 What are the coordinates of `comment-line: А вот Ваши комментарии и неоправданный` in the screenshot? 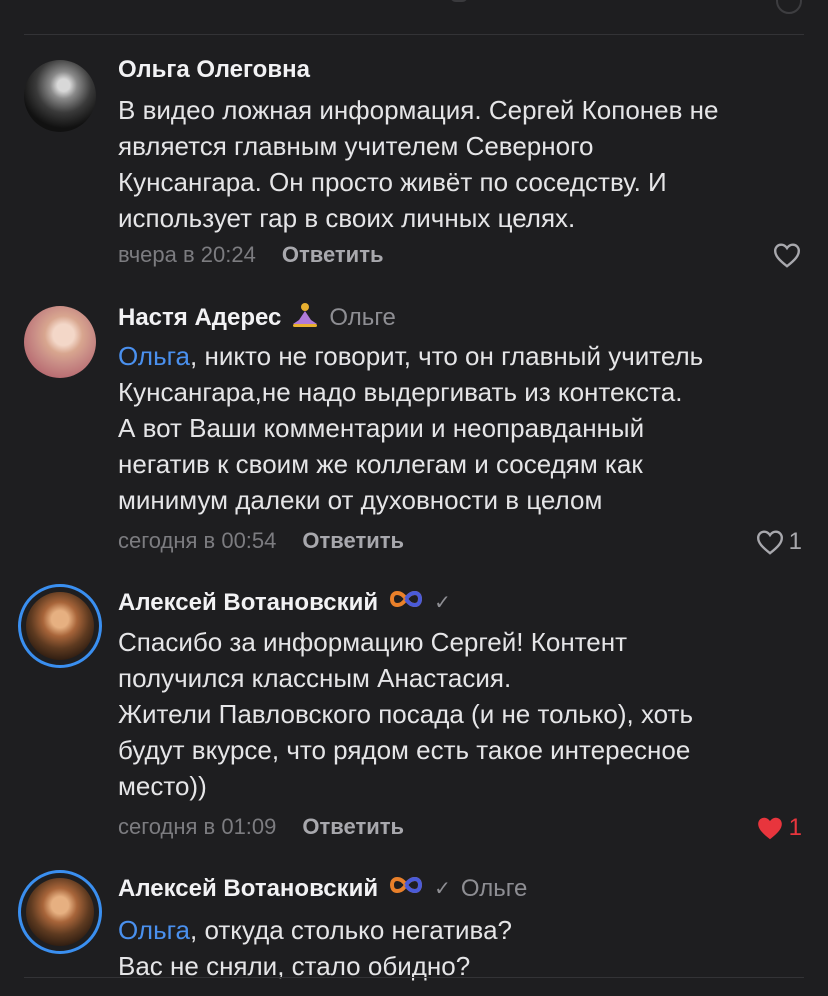 It's located at (381, 428).